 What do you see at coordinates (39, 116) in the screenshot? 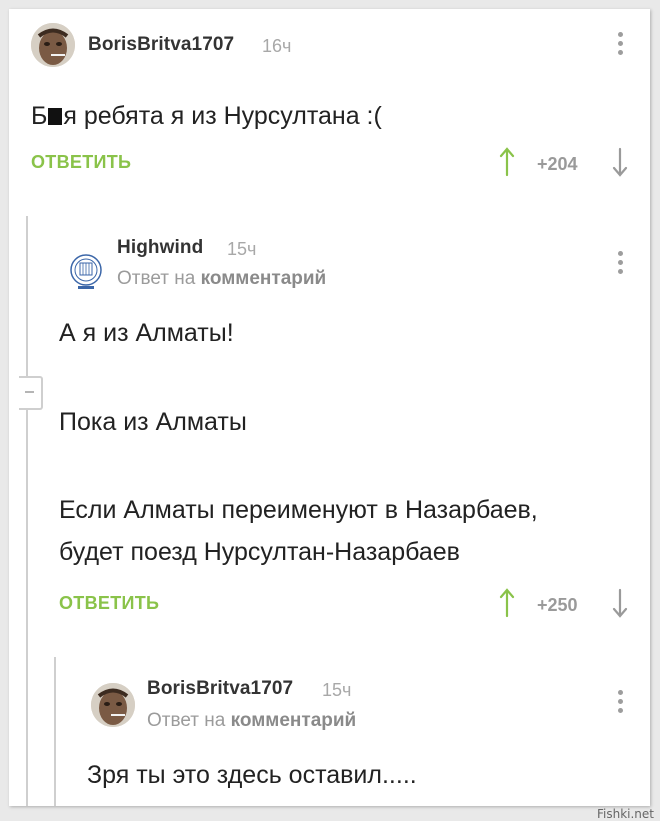
I see `comment-text-prefix: Б` at bounding box center [39, 116].